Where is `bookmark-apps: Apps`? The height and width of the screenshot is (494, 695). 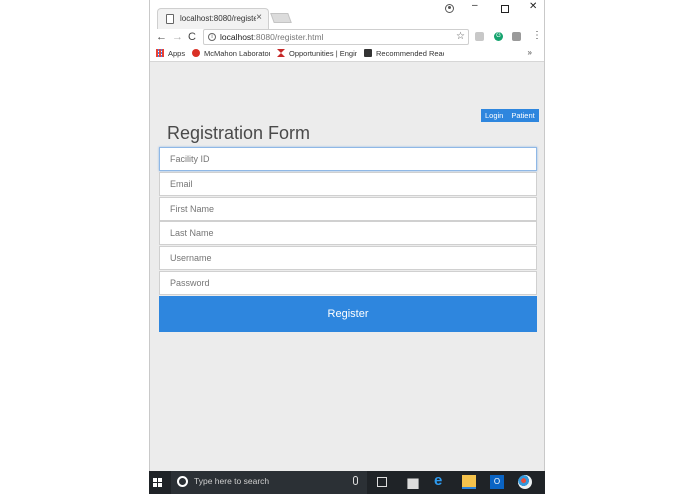 bookmark-apps: Apps is located at coordinates (170, 54).